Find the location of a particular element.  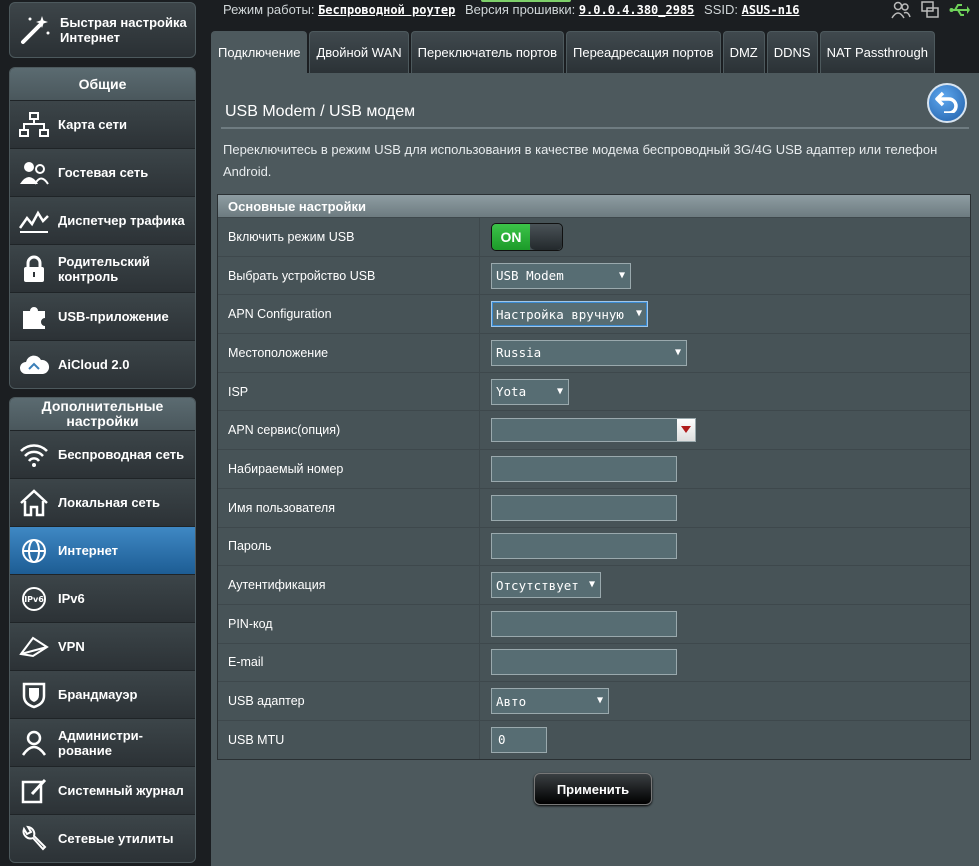

row-password: Пароль is located at coordinates (594, 546).